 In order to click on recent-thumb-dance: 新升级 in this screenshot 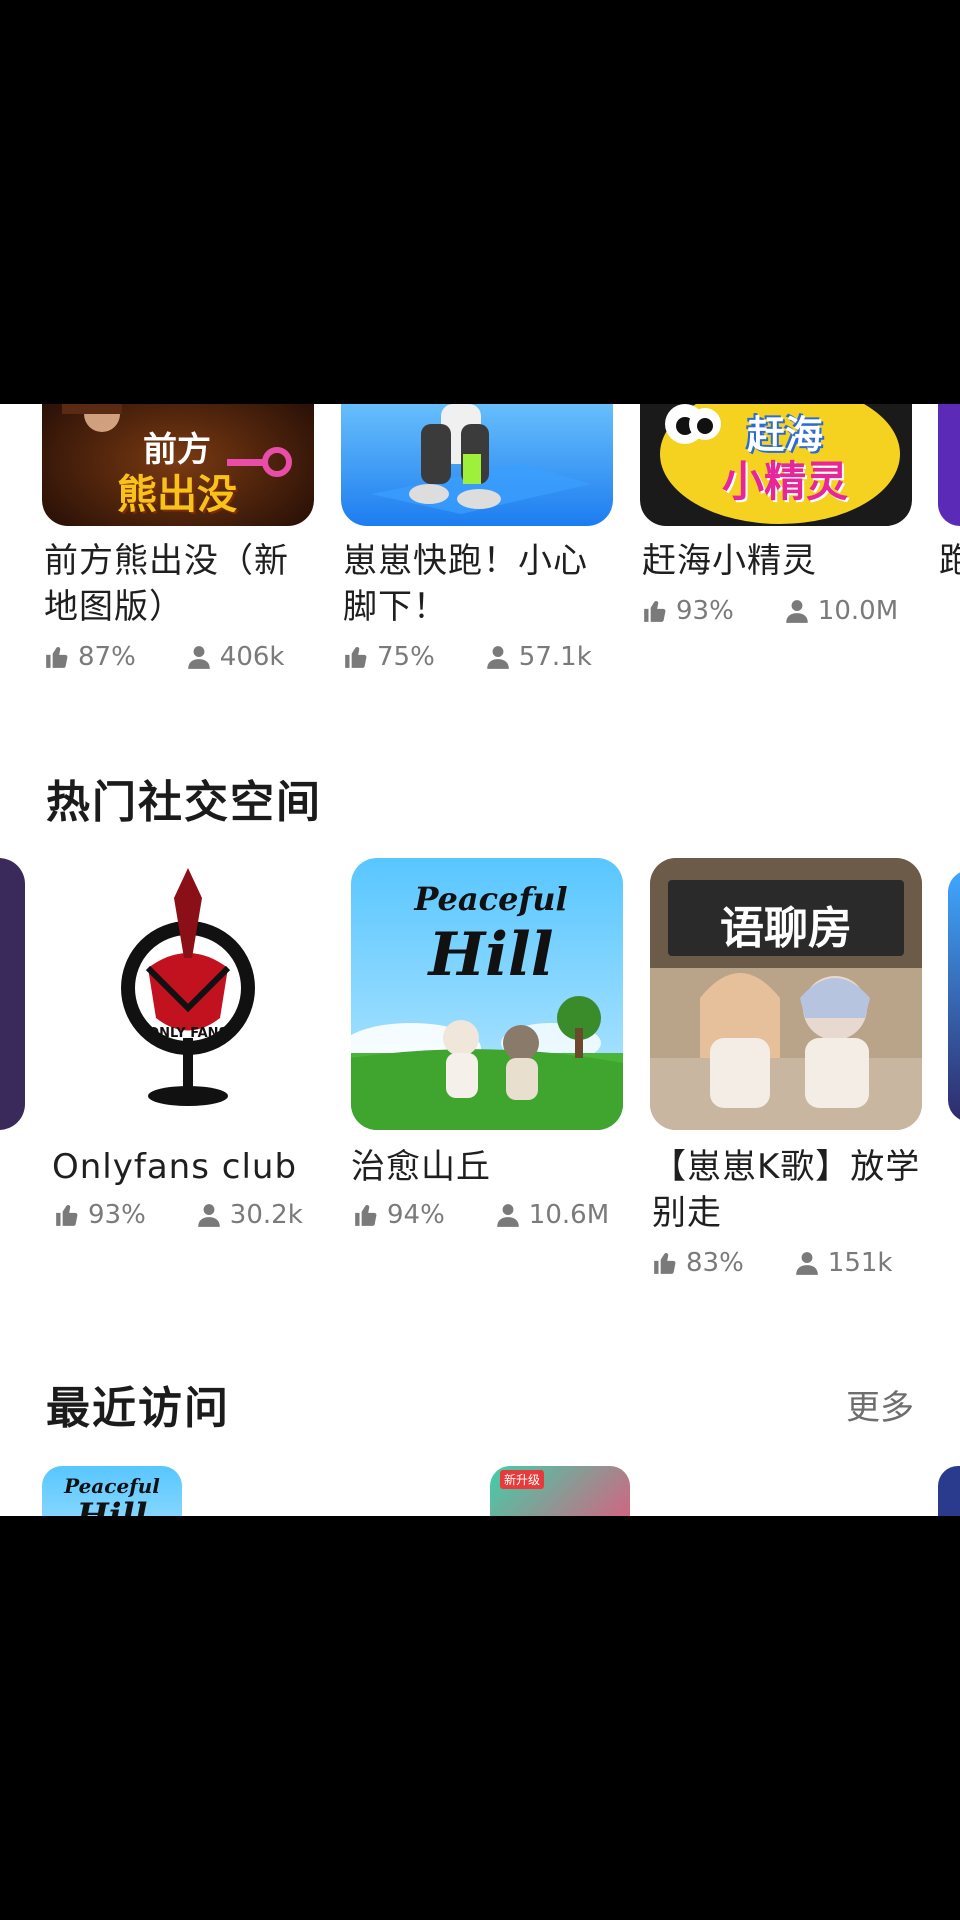, I will do `click(560, 1491)`.